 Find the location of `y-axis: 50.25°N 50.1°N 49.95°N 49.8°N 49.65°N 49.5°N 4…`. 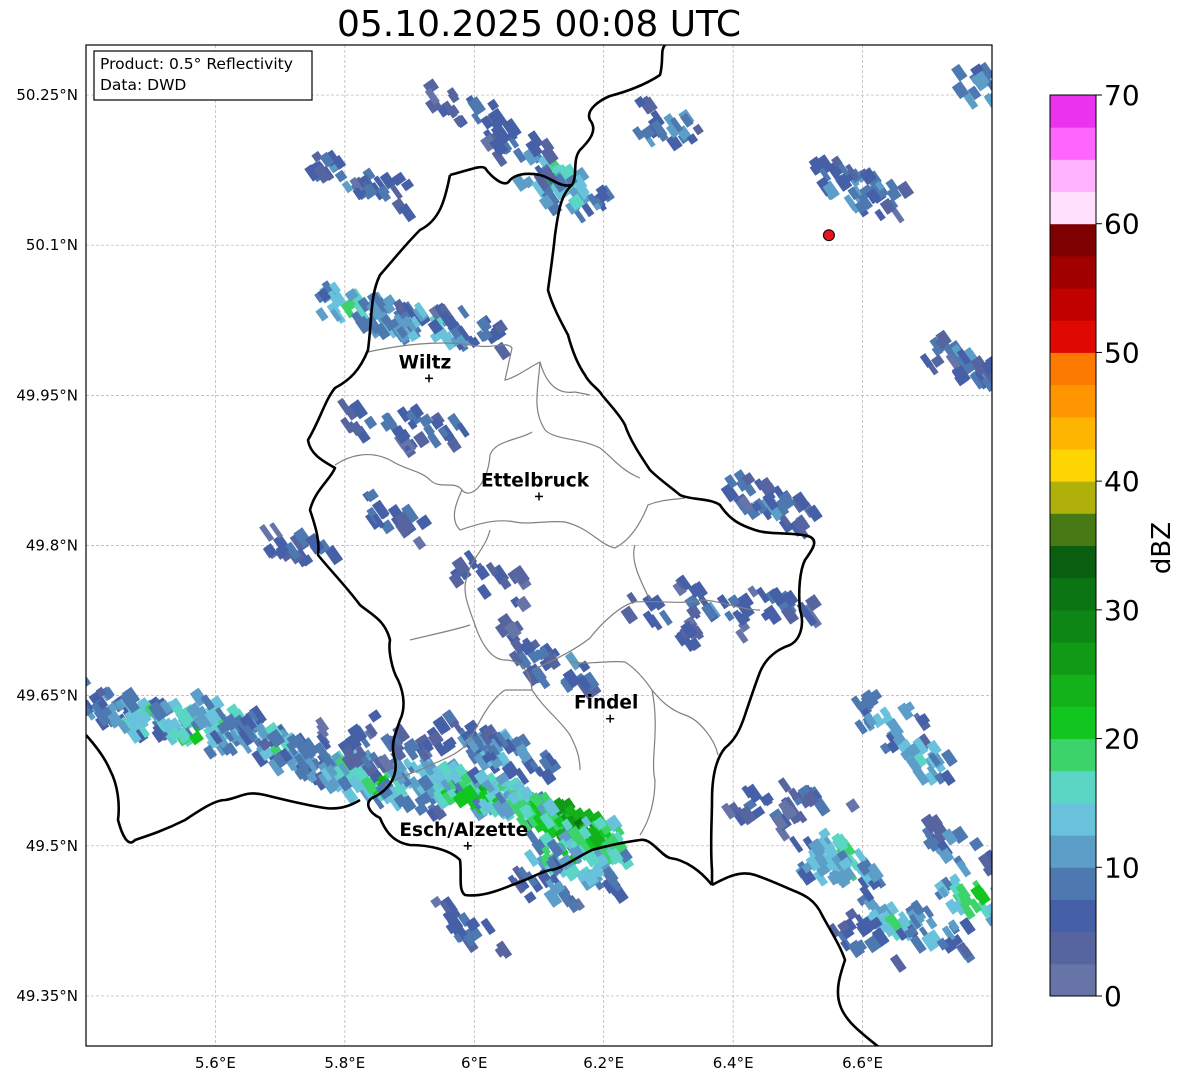

y-axis: 50.25°N 50.1°N 49.95°N 49.8°N 49.65°N 49.5°N 4… is located at coordinates (47, 545).